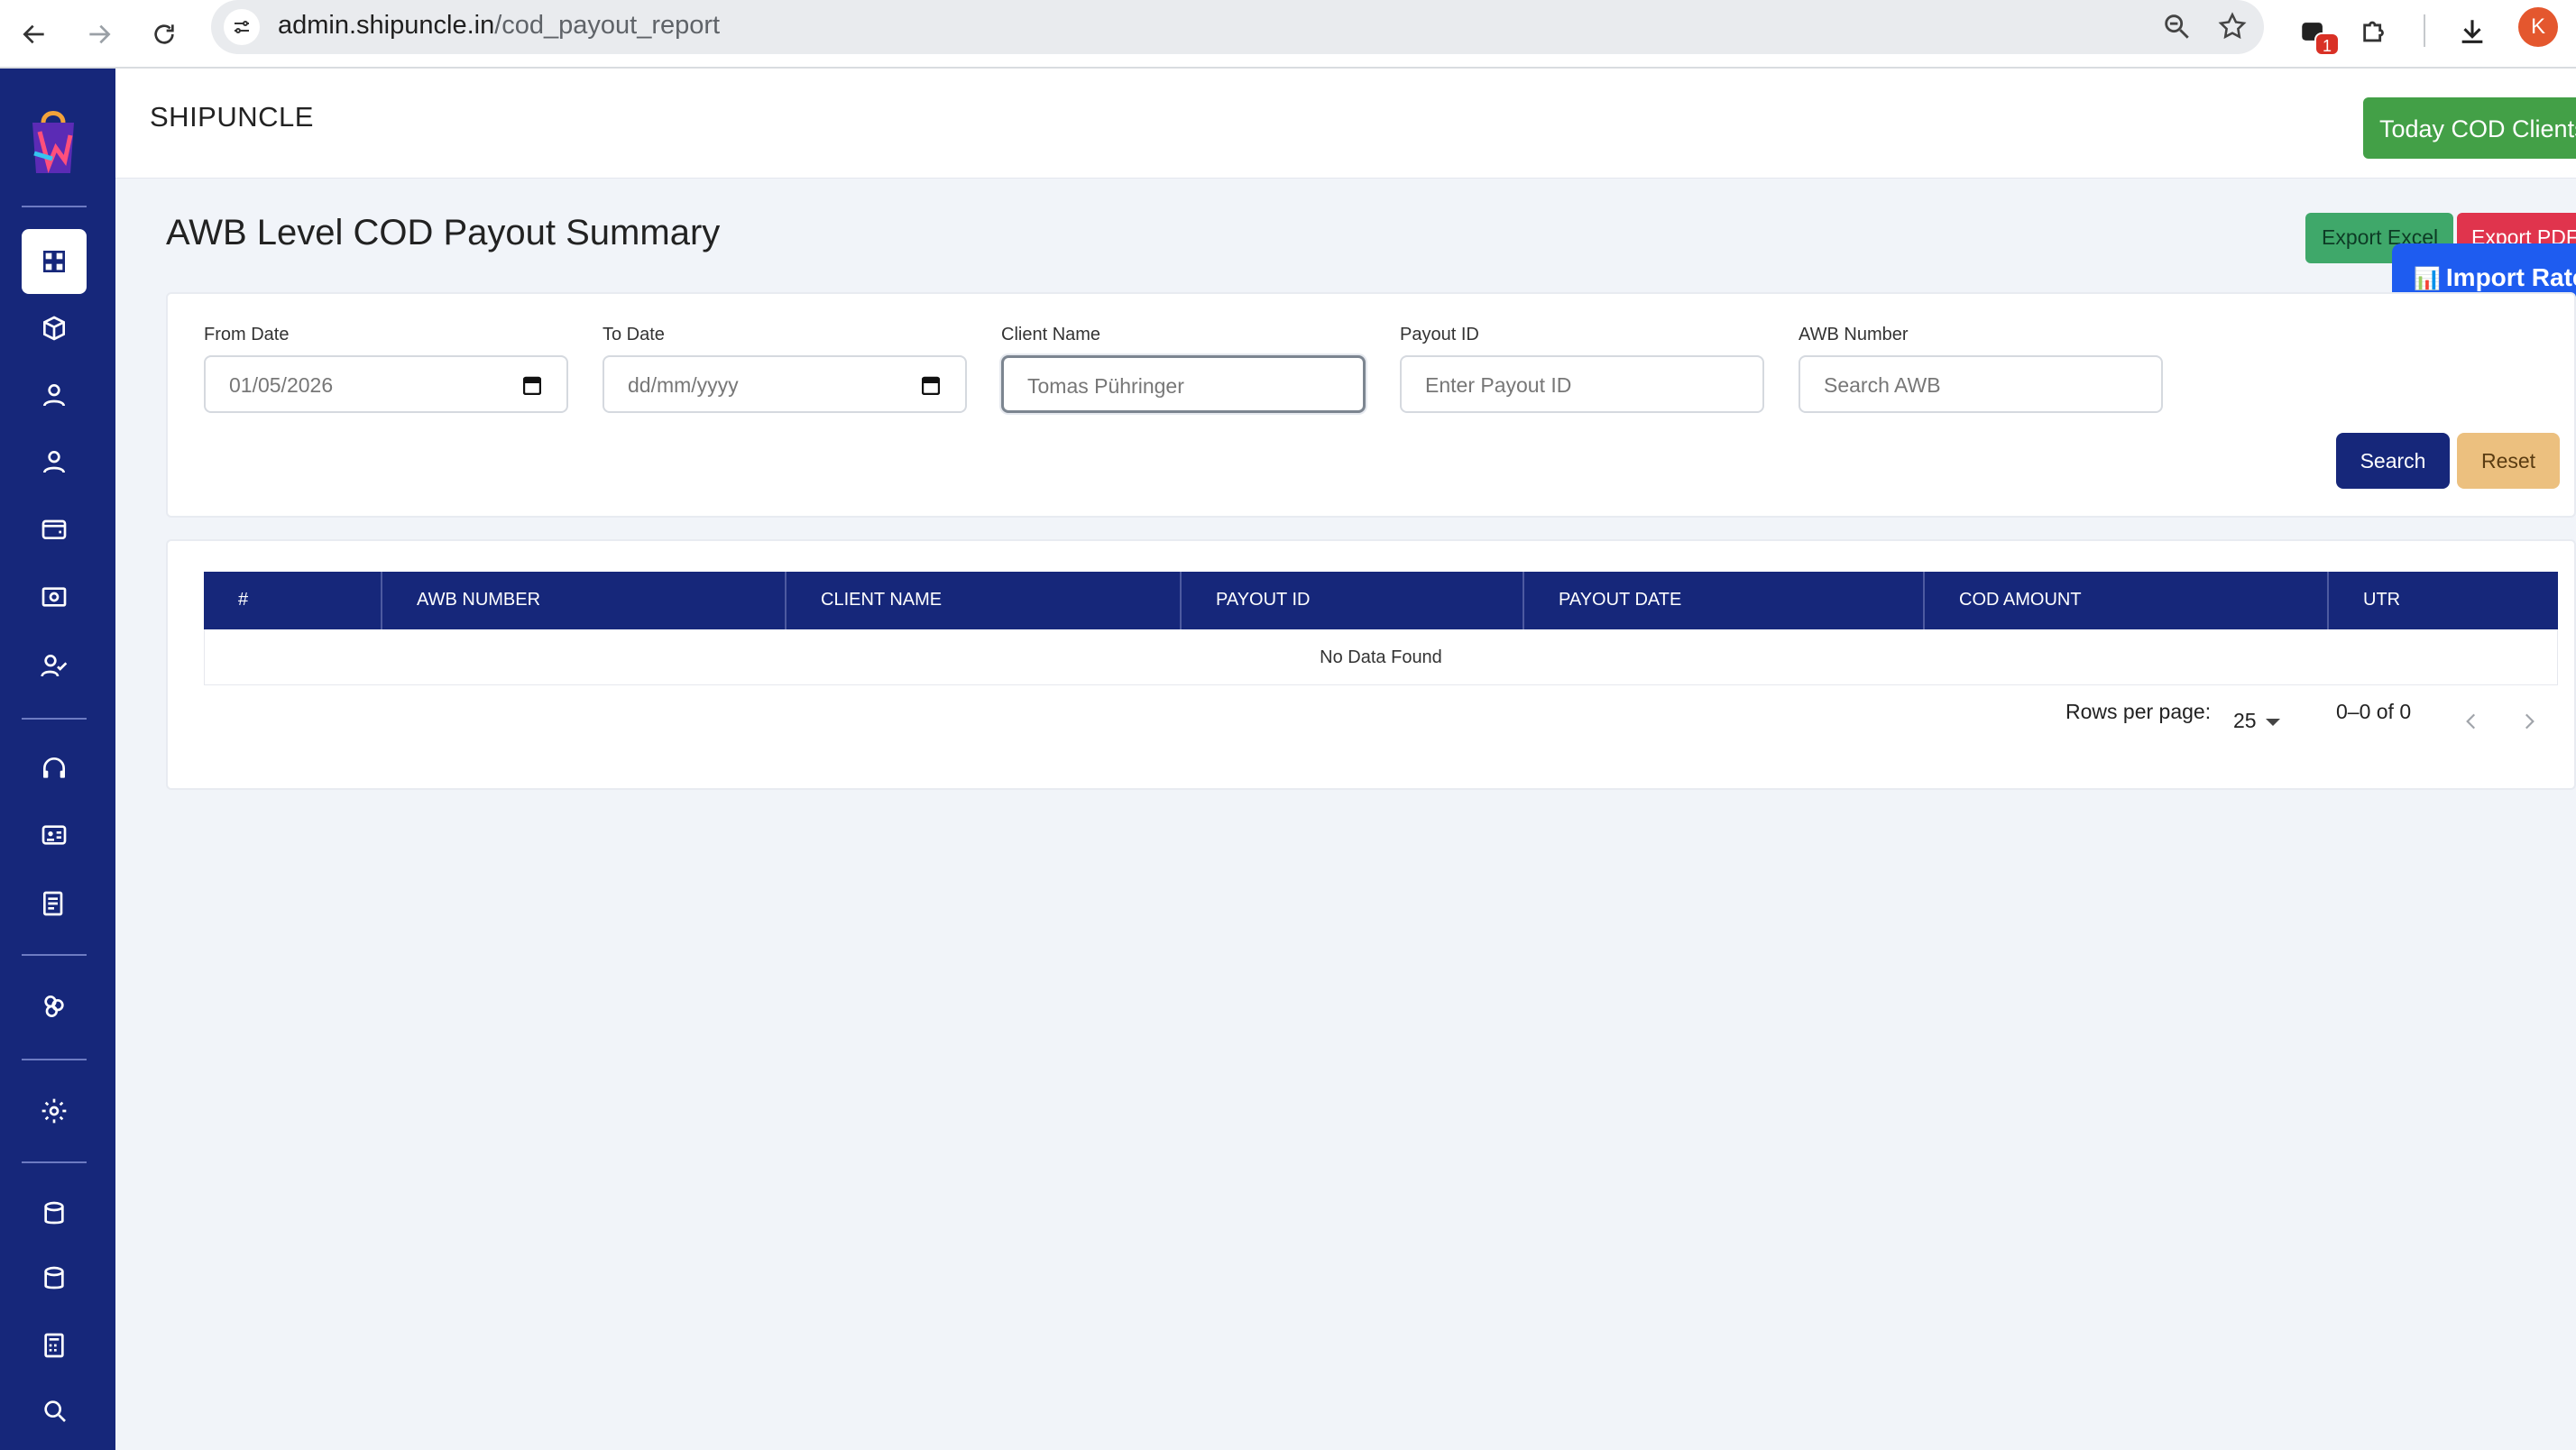  What do you see at coordinates (1498, 385) in the screenshot?
I see `payout-id-placeholder: Enter Payout ID` at bounding box center [1498, 385].